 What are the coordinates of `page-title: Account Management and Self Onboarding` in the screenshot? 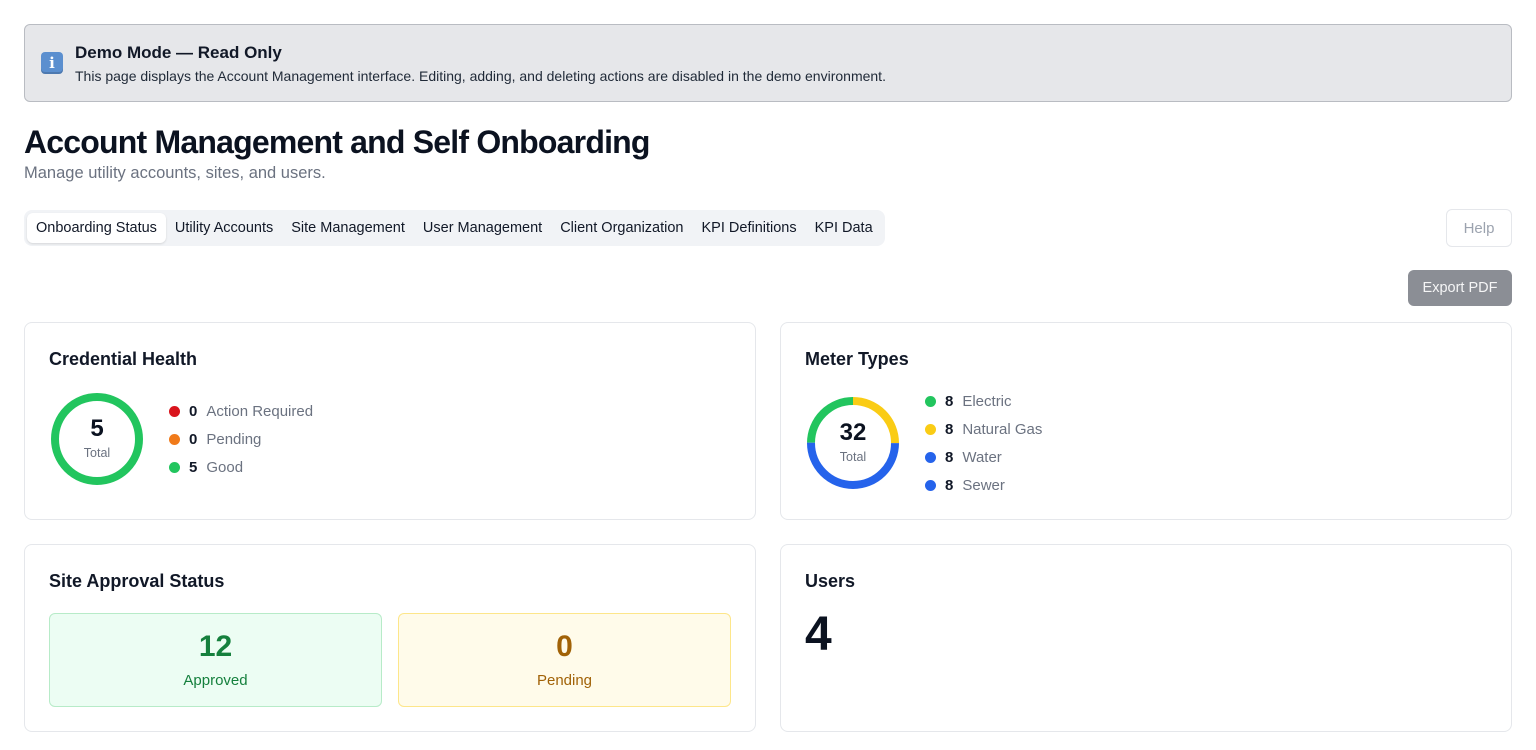 It's located at (337, 142).